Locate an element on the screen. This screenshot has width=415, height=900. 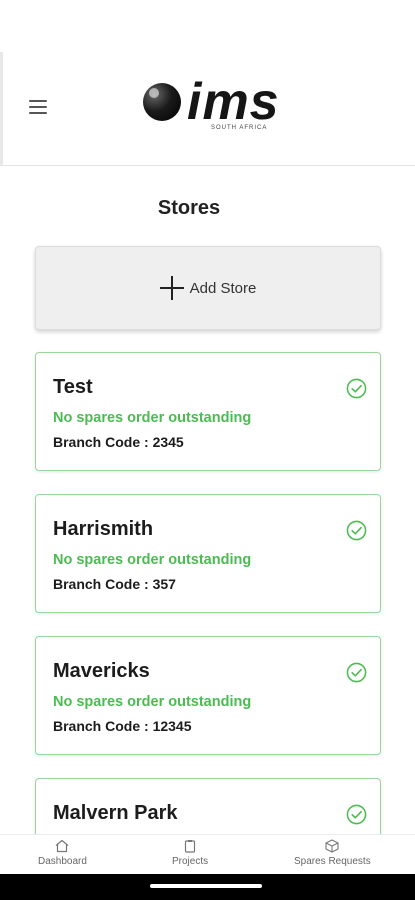
store-name: Harrismith is located at coordinates (103, 529).